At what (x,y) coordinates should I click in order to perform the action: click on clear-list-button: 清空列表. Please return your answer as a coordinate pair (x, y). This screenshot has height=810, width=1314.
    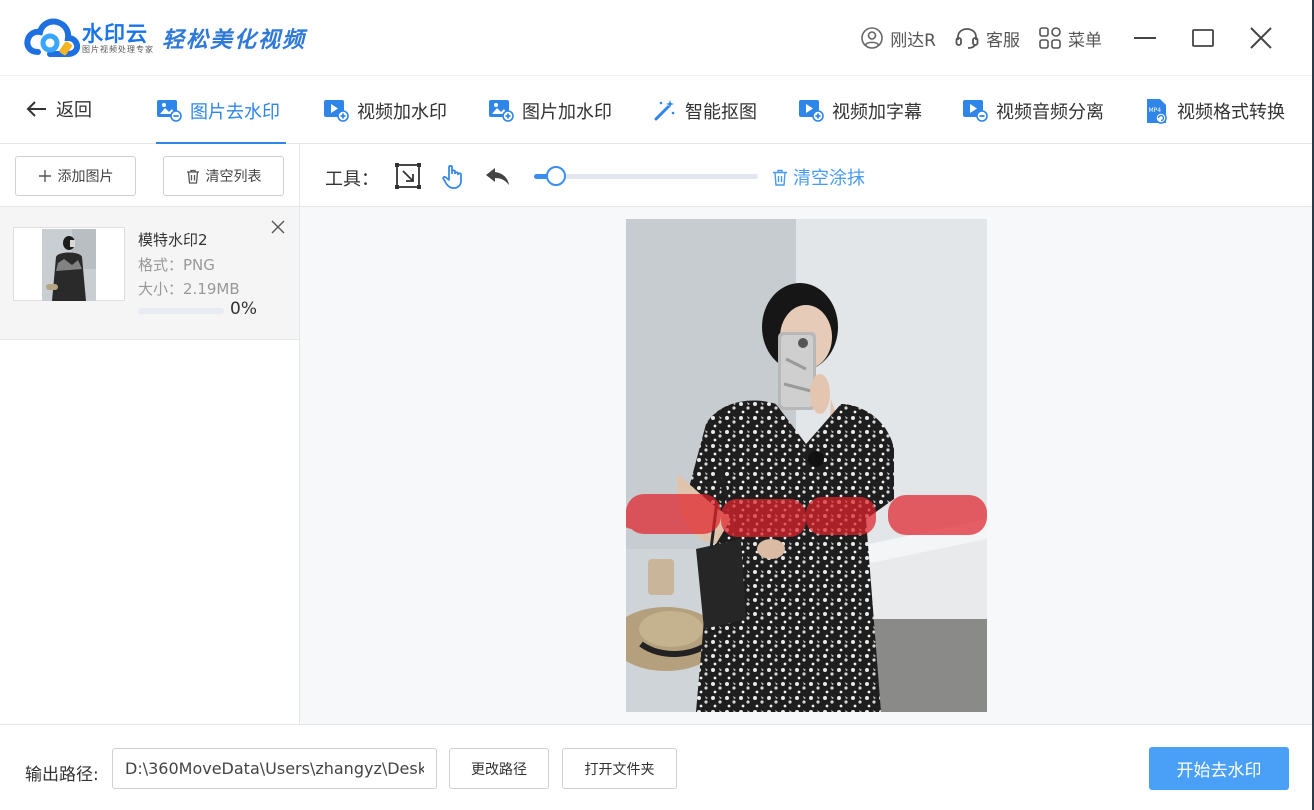
    Looking at the image, I should click on (223, 176).